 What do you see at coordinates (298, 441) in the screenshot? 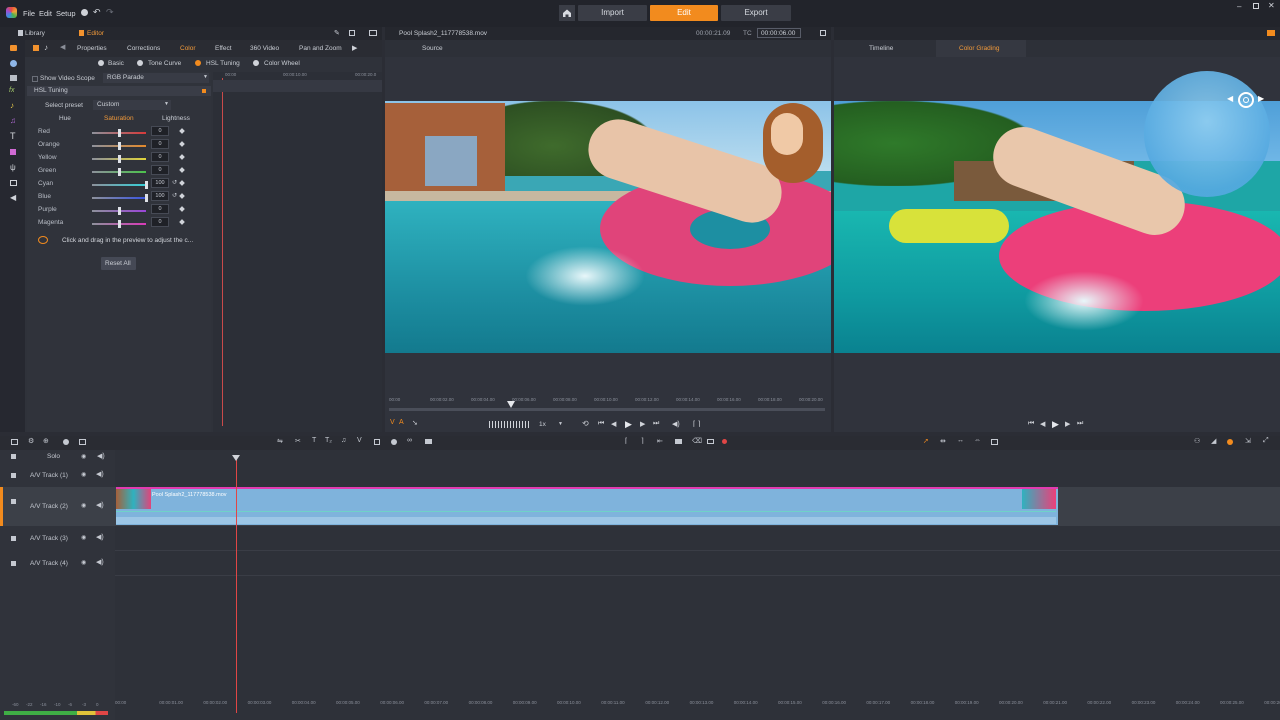
I see `razor-icon: ✂` at bounding box center [298, 441].